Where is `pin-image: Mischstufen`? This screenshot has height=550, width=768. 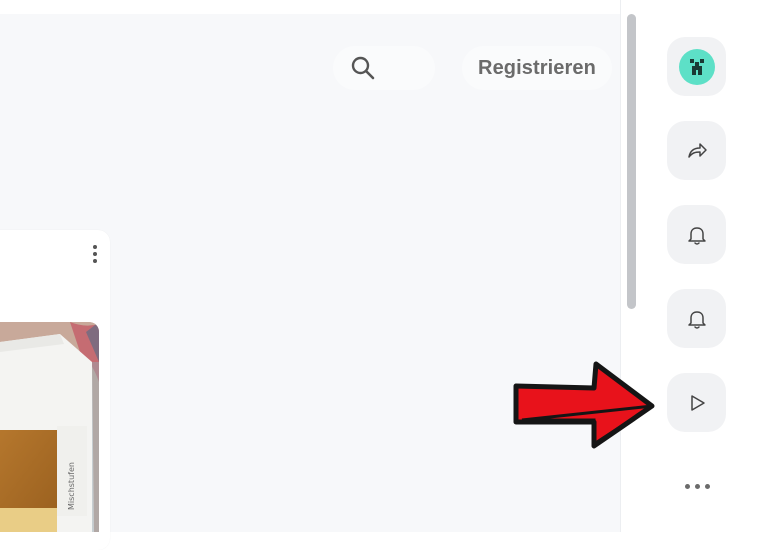
pin-image: Mischstufen is located at coordinates (49, 427).